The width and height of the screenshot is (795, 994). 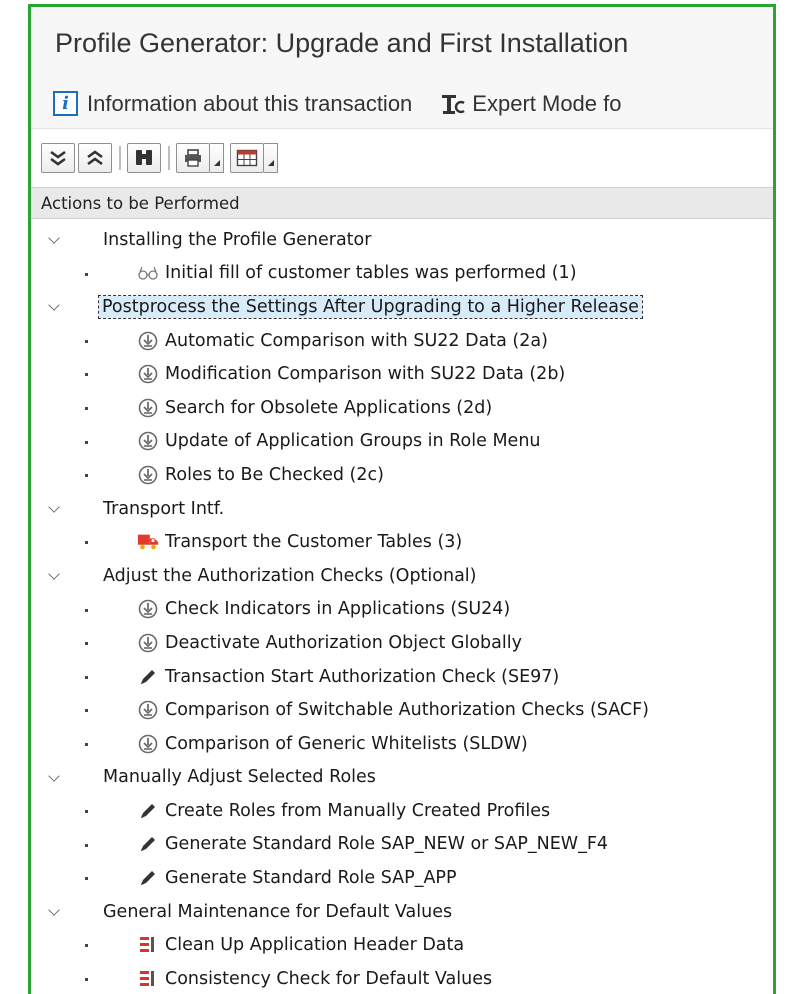 I want to click on glasses-icon, so click(x=148, y=273).